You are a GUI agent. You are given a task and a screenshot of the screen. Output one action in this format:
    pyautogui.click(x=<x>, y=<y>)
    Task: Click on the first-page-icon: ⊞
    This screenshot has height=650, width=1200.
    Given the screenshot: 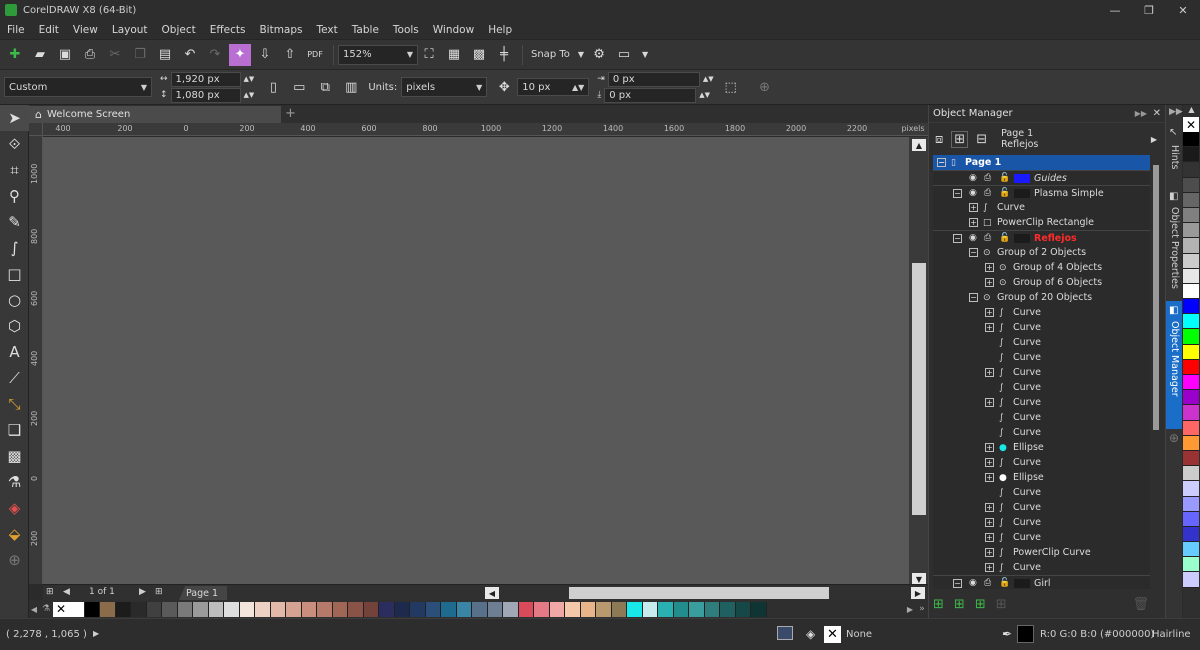 What is the action you would take?
    pyautogui.click(x=50, y=592)
    